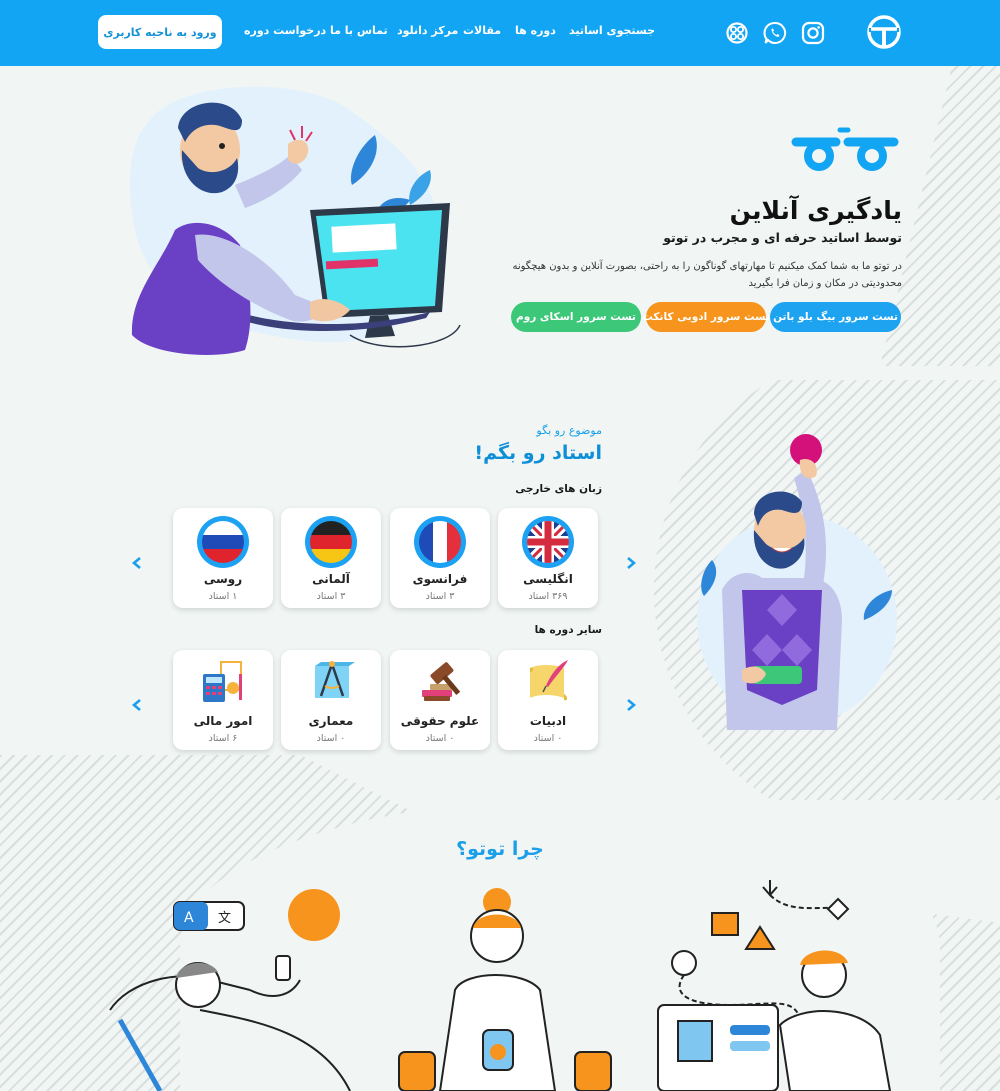 The height and width of the screenshot is (1091, 1000). Describe the element at coordinates (331, 579) in the screenshot. I see `card-title: آلمانی` at that location.